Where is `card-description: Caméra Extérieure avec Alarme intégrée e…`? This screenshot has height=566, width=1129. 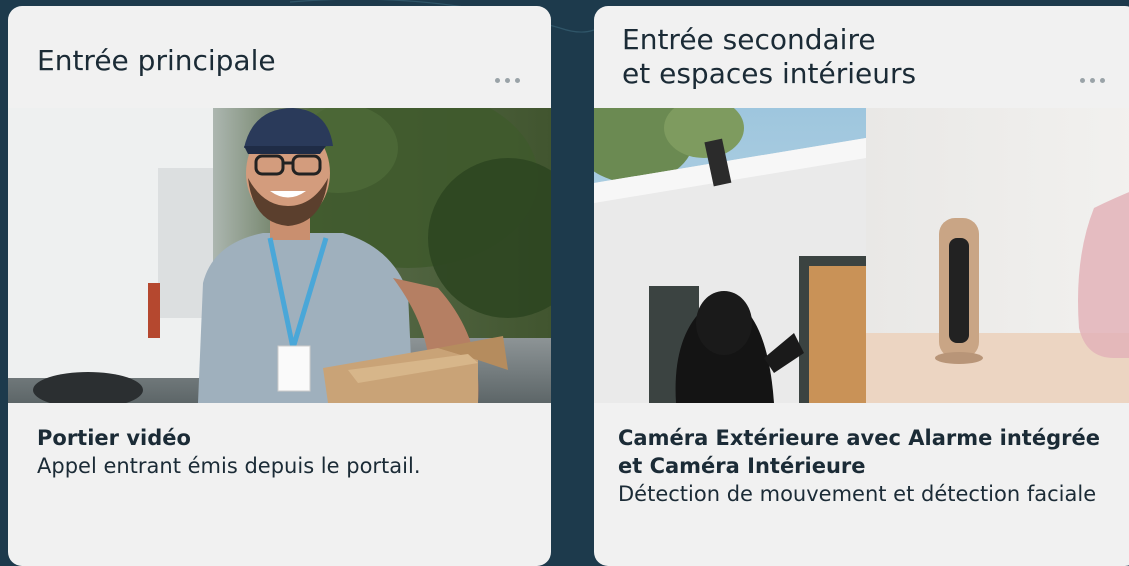 card-description: Caméra Extérieure avec Alarme intégrée e… is located at coordinates (868, 466).